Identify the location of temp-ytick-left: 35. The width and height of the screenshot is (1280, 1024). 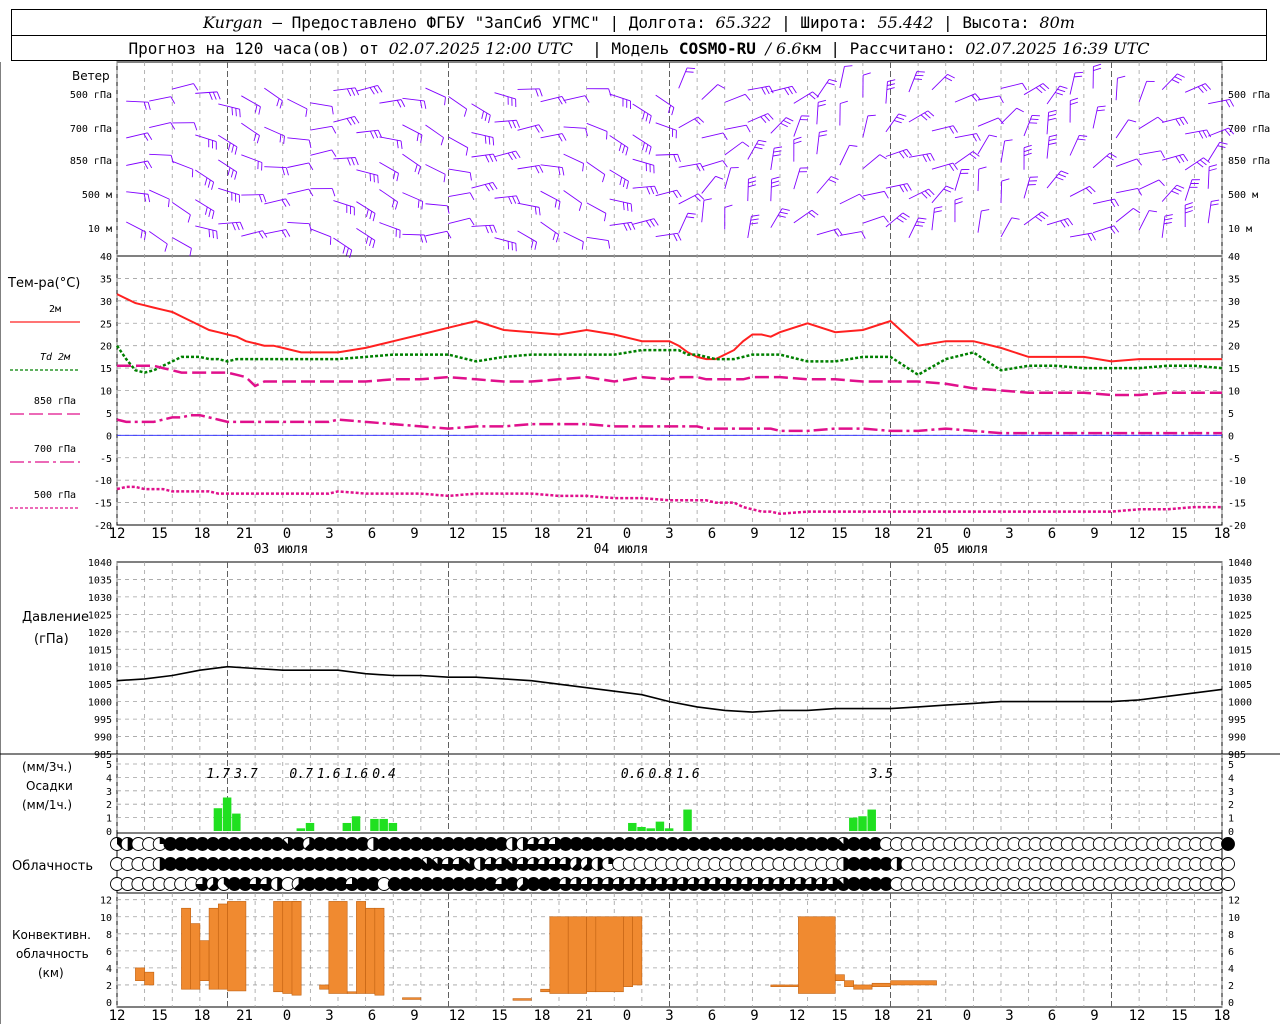
(106, 279).